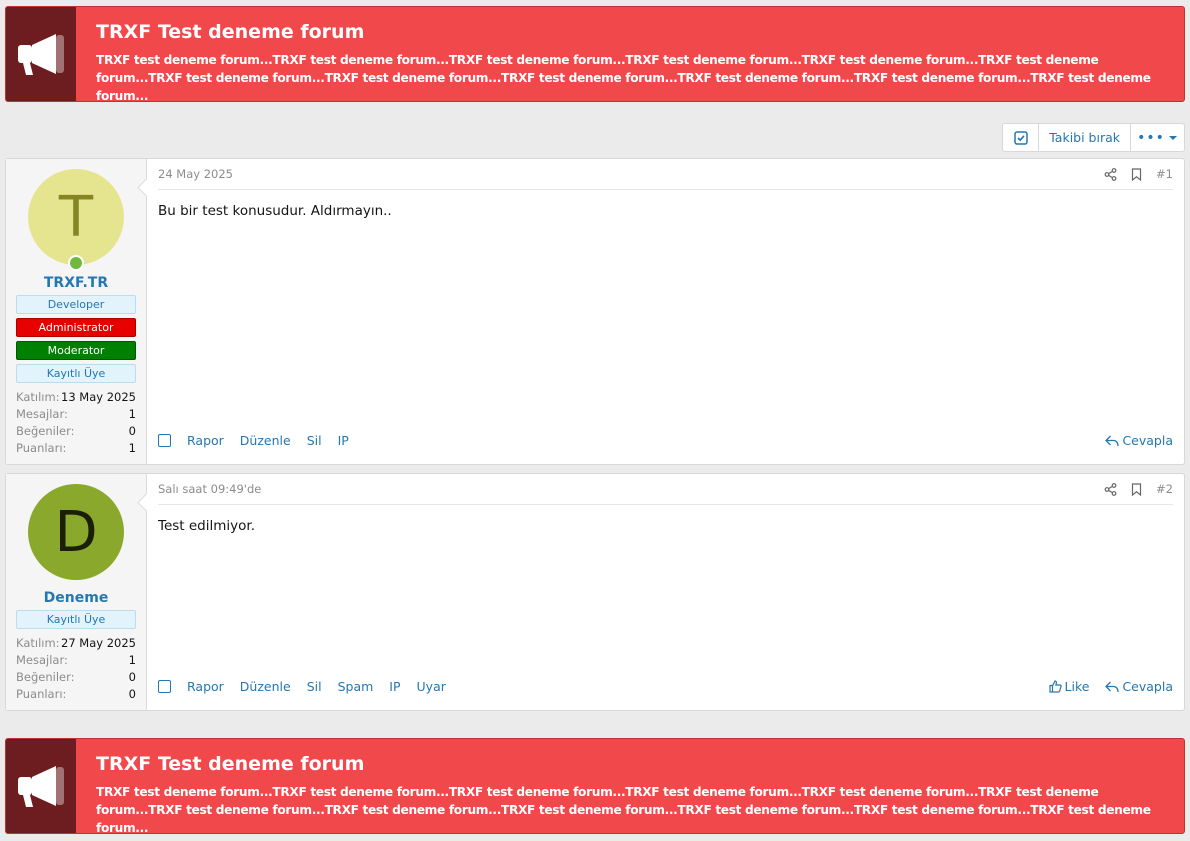  I want to click on thread-actions: Takibi bırak •••, so click(1093, 137).